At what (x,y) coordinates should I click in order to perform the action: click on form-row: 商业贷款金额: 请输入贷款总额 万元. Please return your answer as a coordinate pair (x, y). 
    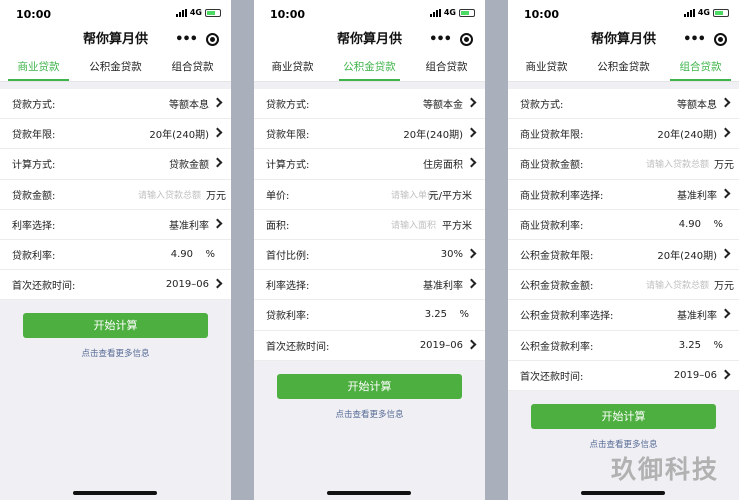
    Looking at the image, I should click on (623, 164).